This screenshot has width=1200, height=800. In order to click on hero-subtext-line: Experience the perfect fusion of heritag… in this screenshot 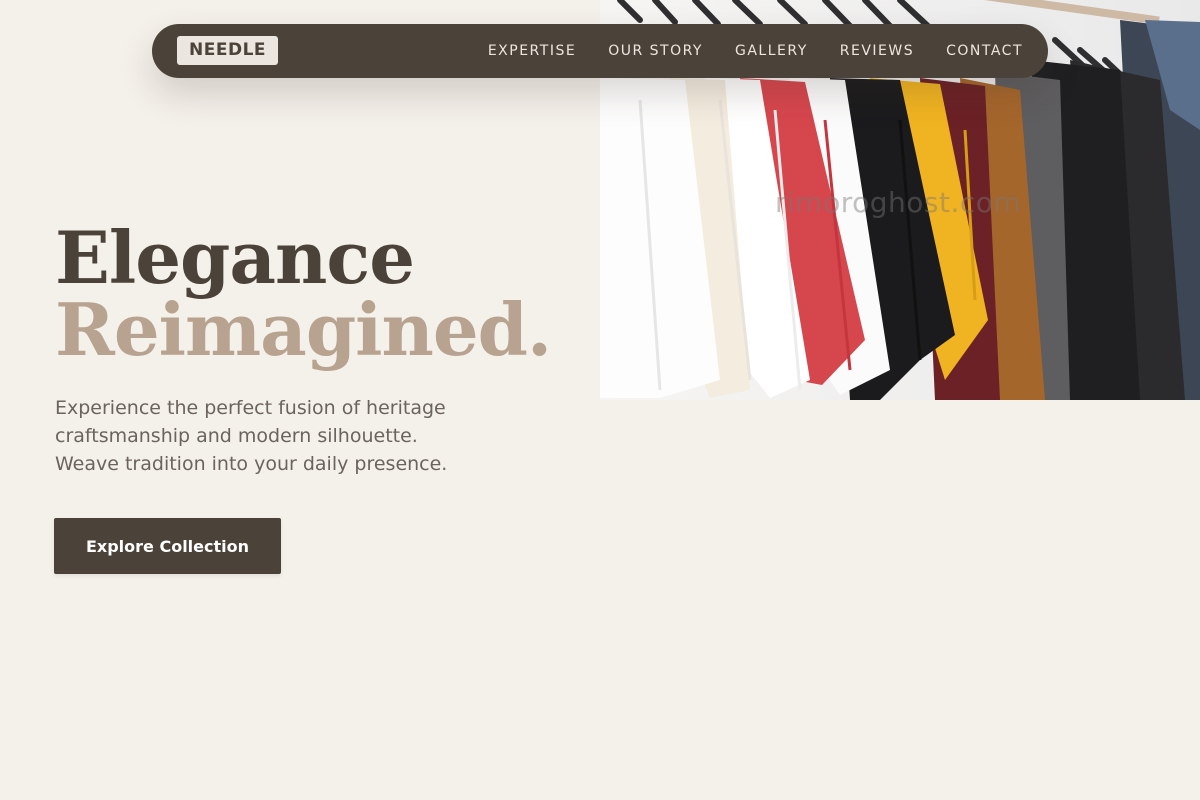, I will do `click(250, 408)`.